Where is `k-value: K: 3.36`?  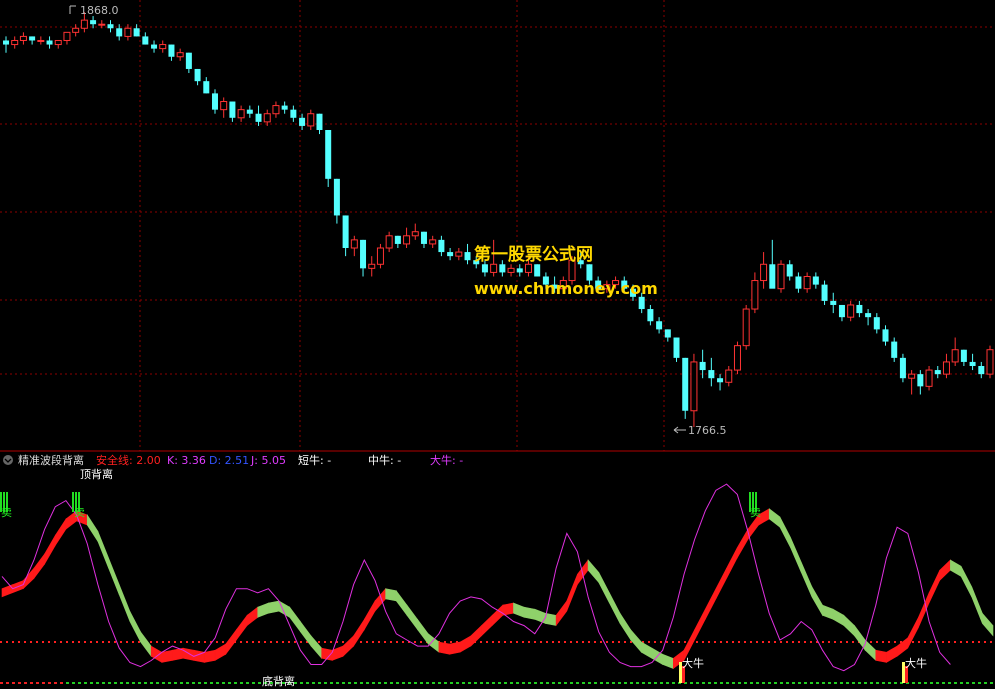
k-value: K: 3.36 is located at coordinates (186, 460).